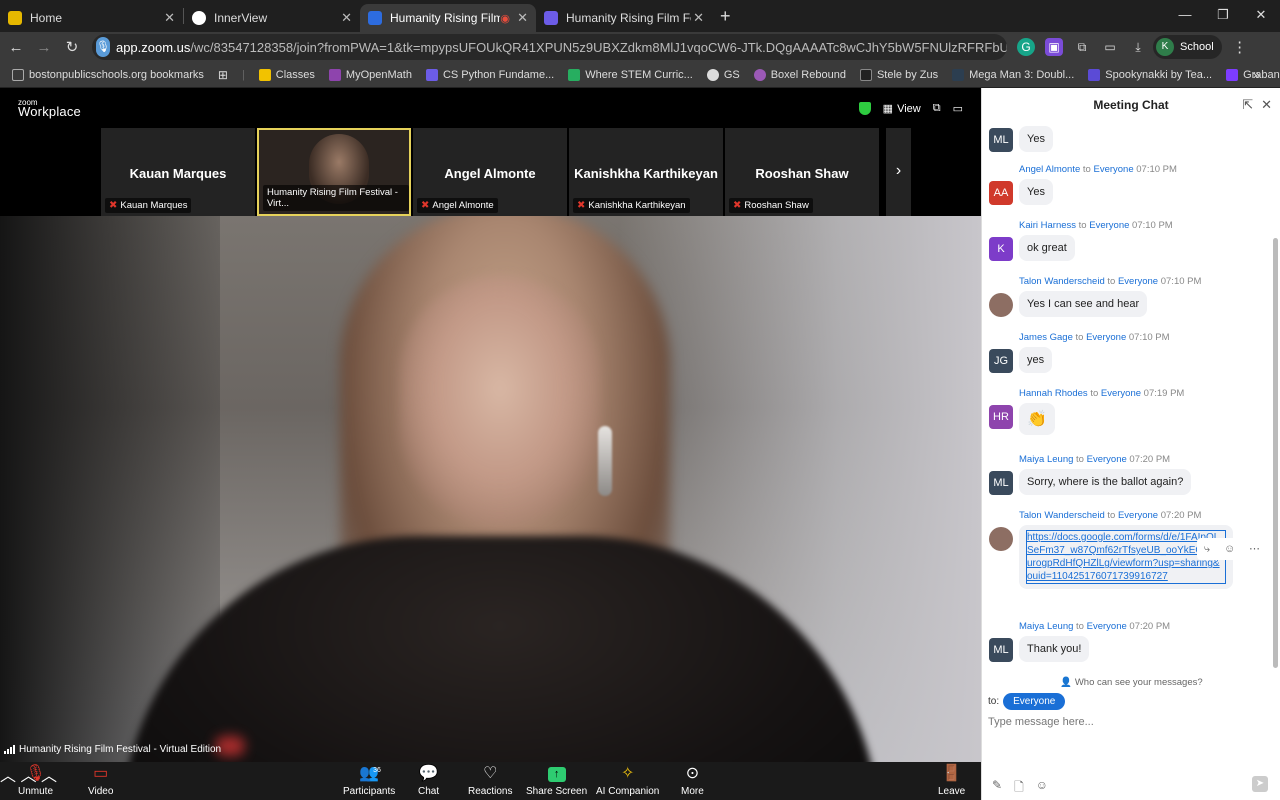 The width and height of the screenshot is (1280, 800). Describe the element at coordinates (808, 74) in the screenshot. I see `bookmark-label: Boxel Rebound` at that location.